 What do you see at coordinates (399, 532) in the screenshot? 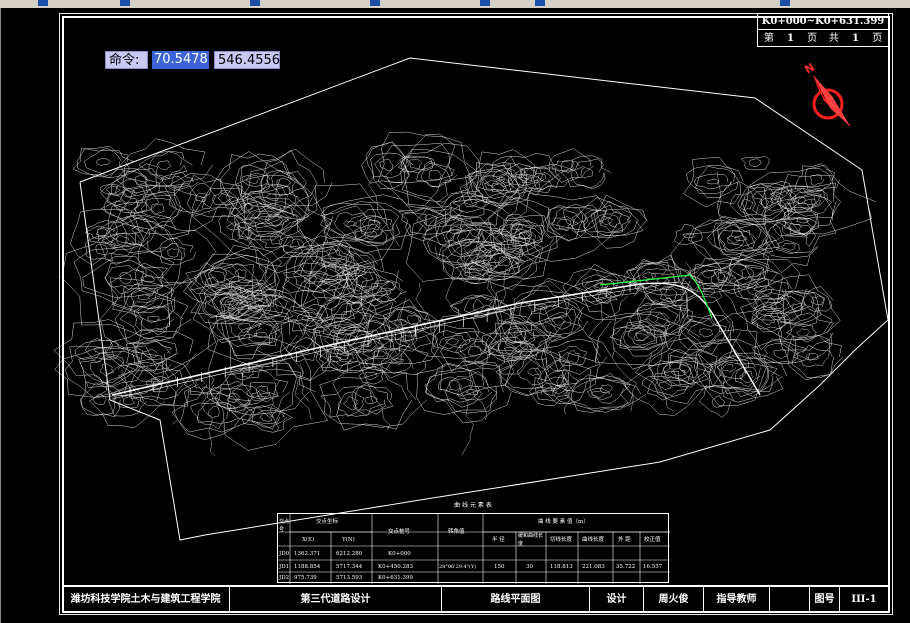
I see `col-station-header: 交点桩号` at bounding box center [399, 532].